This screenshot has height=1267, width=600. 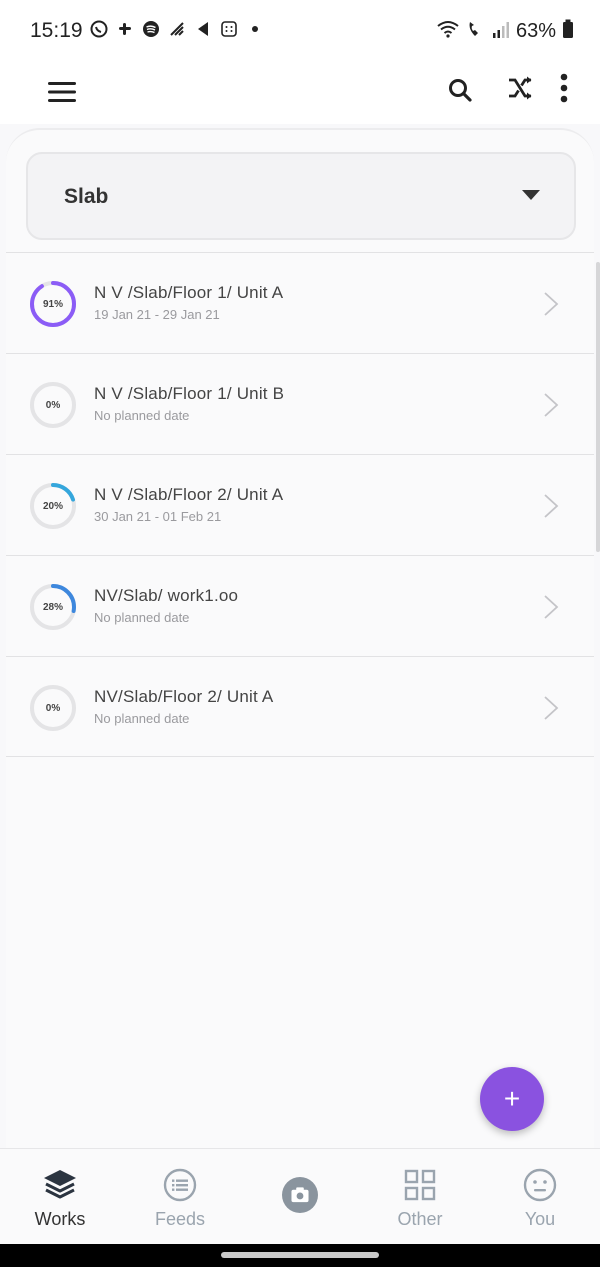 I want to click on nav-item-other: Other, so click(x=420, y=1197).